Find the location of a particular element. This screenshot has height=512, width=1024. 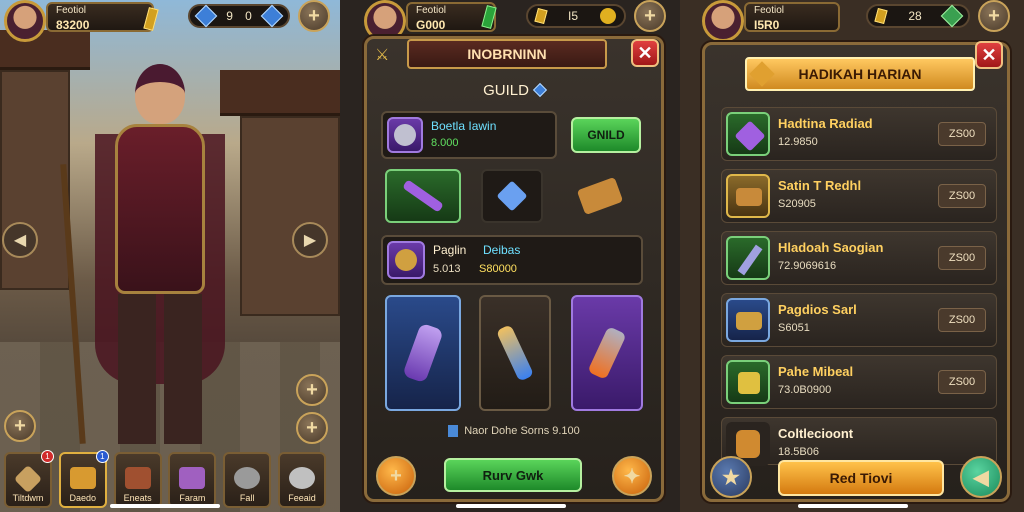

nav-label: Daedo is located at coordinates (83, 498).